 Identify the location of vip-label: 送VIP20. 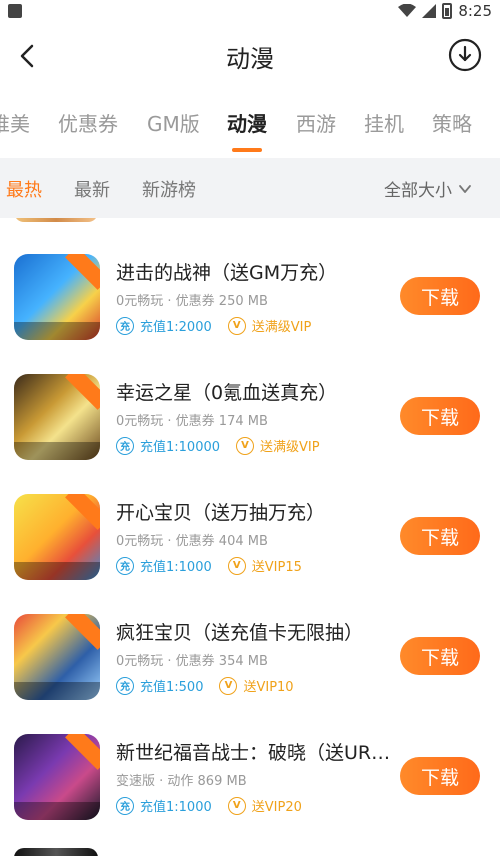
(276, 807).